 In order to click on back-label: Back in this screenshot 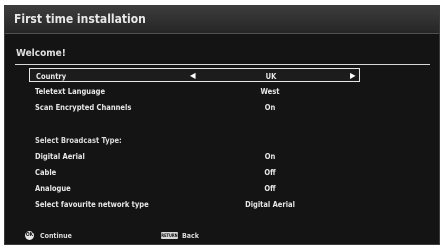, I will do `click(190, 236)`.